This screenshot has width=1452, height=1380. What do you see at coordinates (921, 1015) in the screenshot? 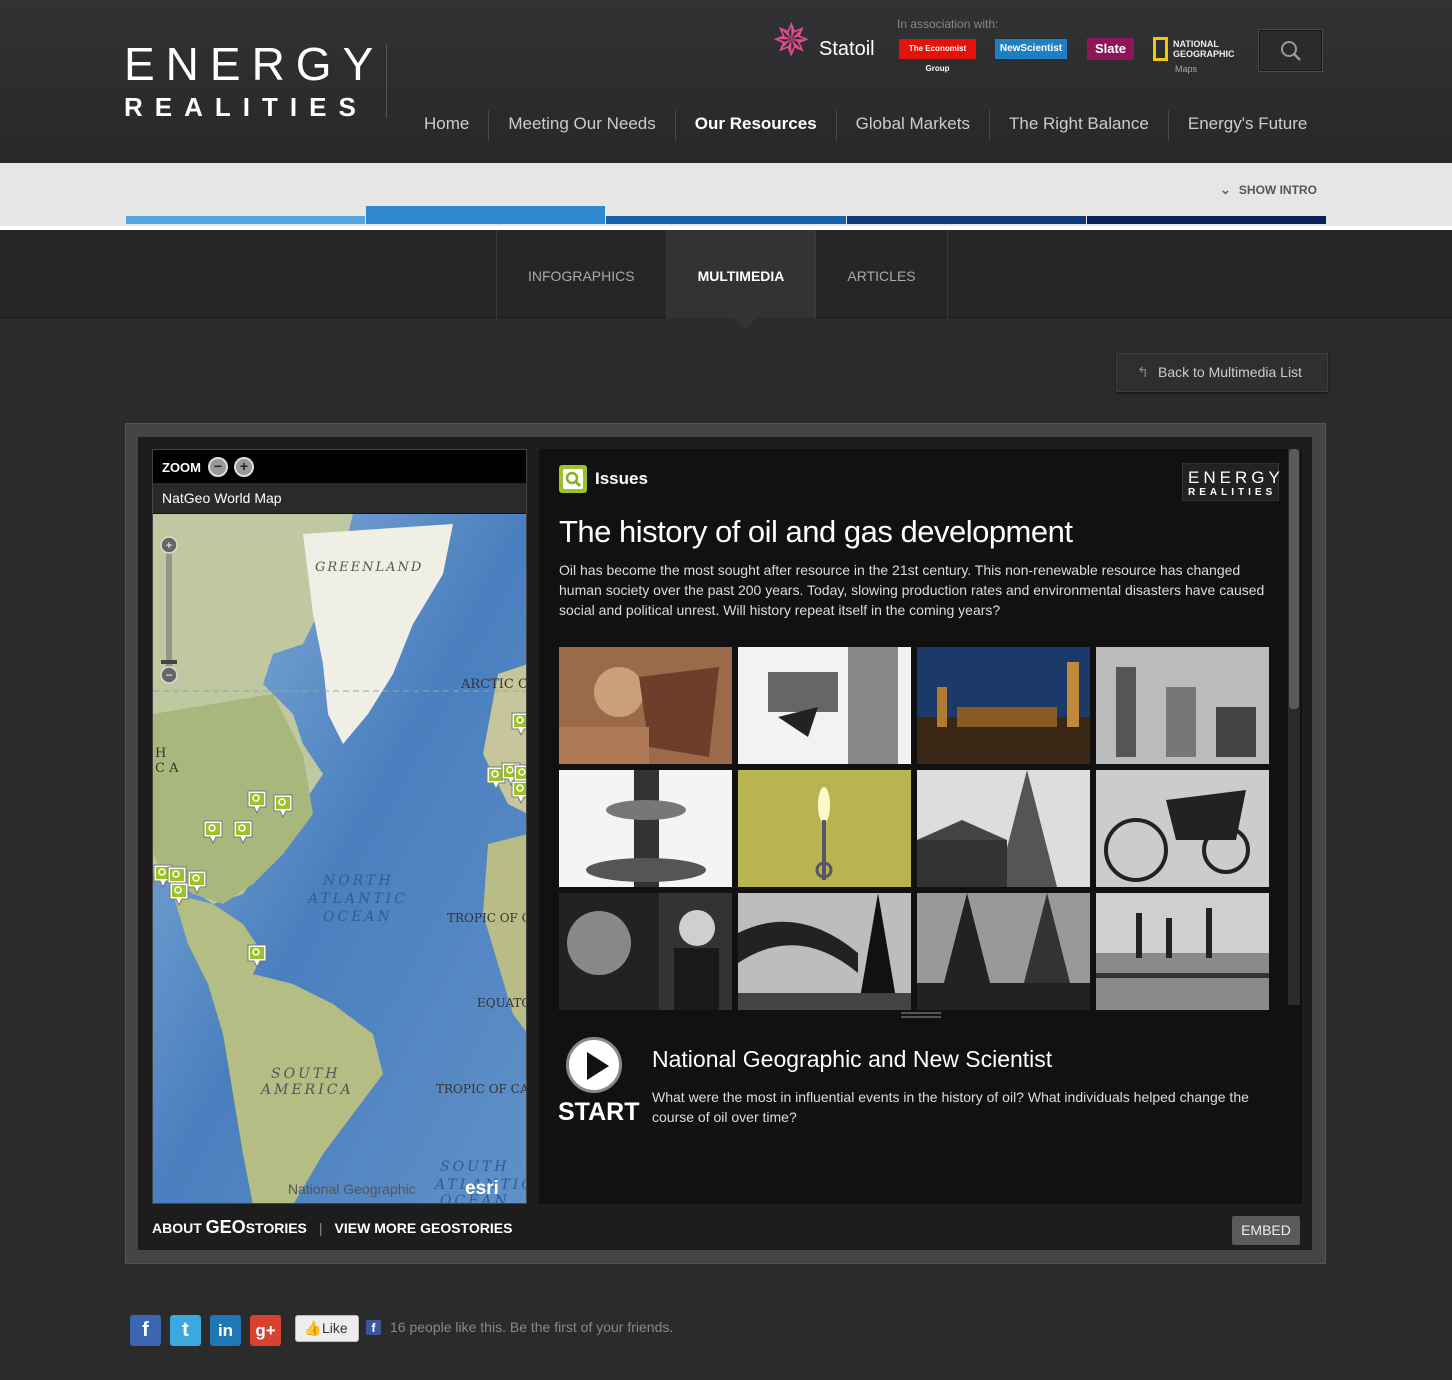
I see `resize-grip` at bounding box center [921, 1015].